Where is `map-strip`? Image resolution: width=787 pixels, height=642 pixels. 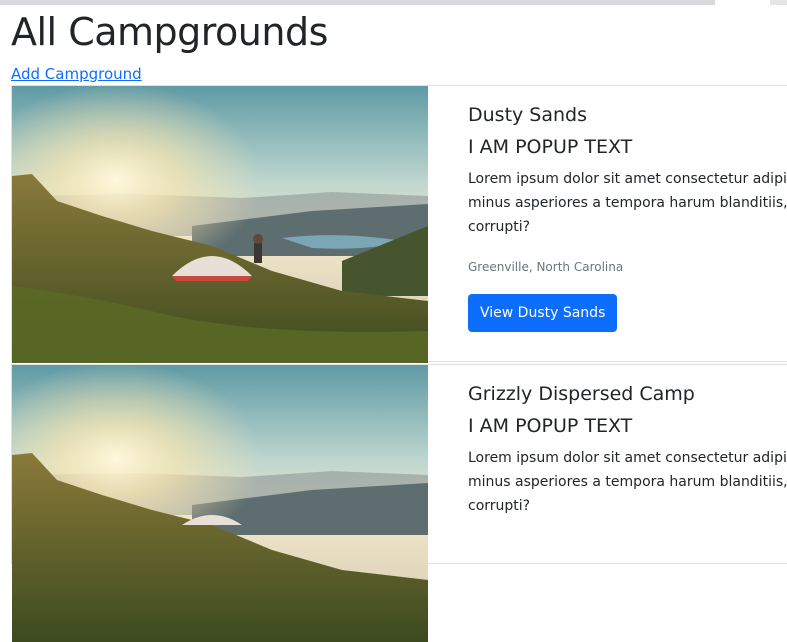
map-strip is located at coordinates (393, 2).